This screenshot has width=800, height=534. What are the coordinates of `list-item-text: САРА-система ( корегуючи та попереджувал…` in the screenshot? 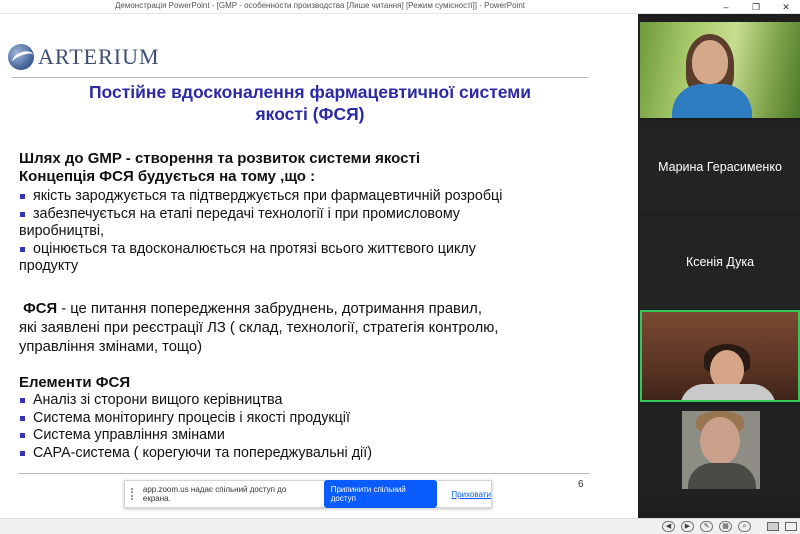 It's located at (202, 452).